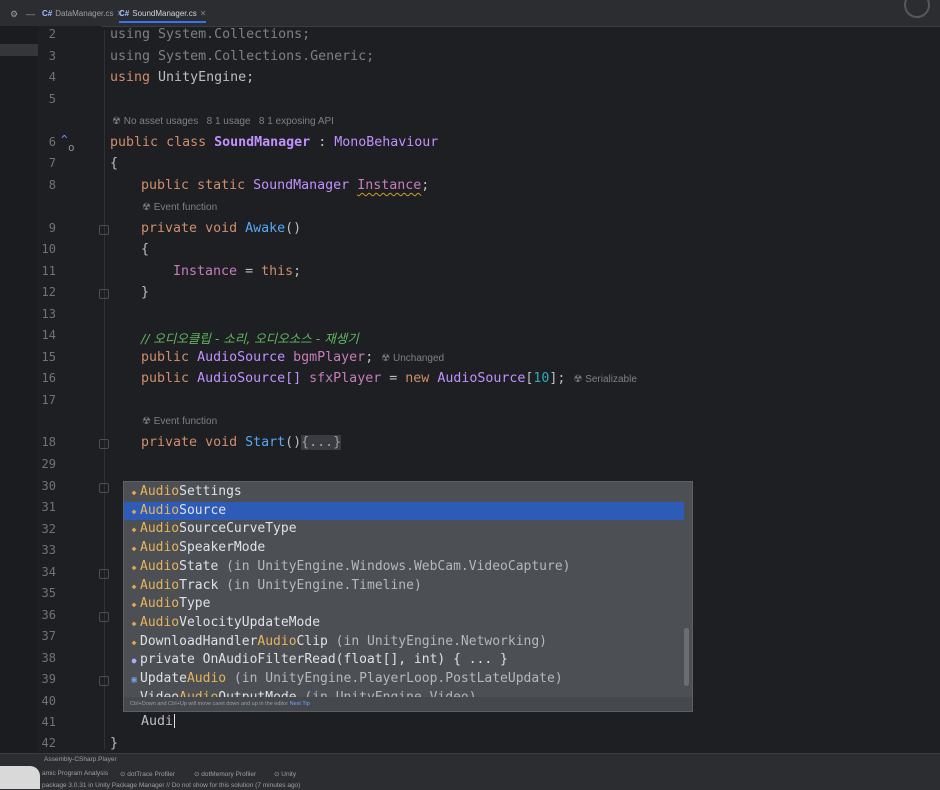 Image resolution: width=940 pixels, height=790 pixels. Describe the element at coordinates (104, 390) in the screenshot. I see `indent-guide` at that location.